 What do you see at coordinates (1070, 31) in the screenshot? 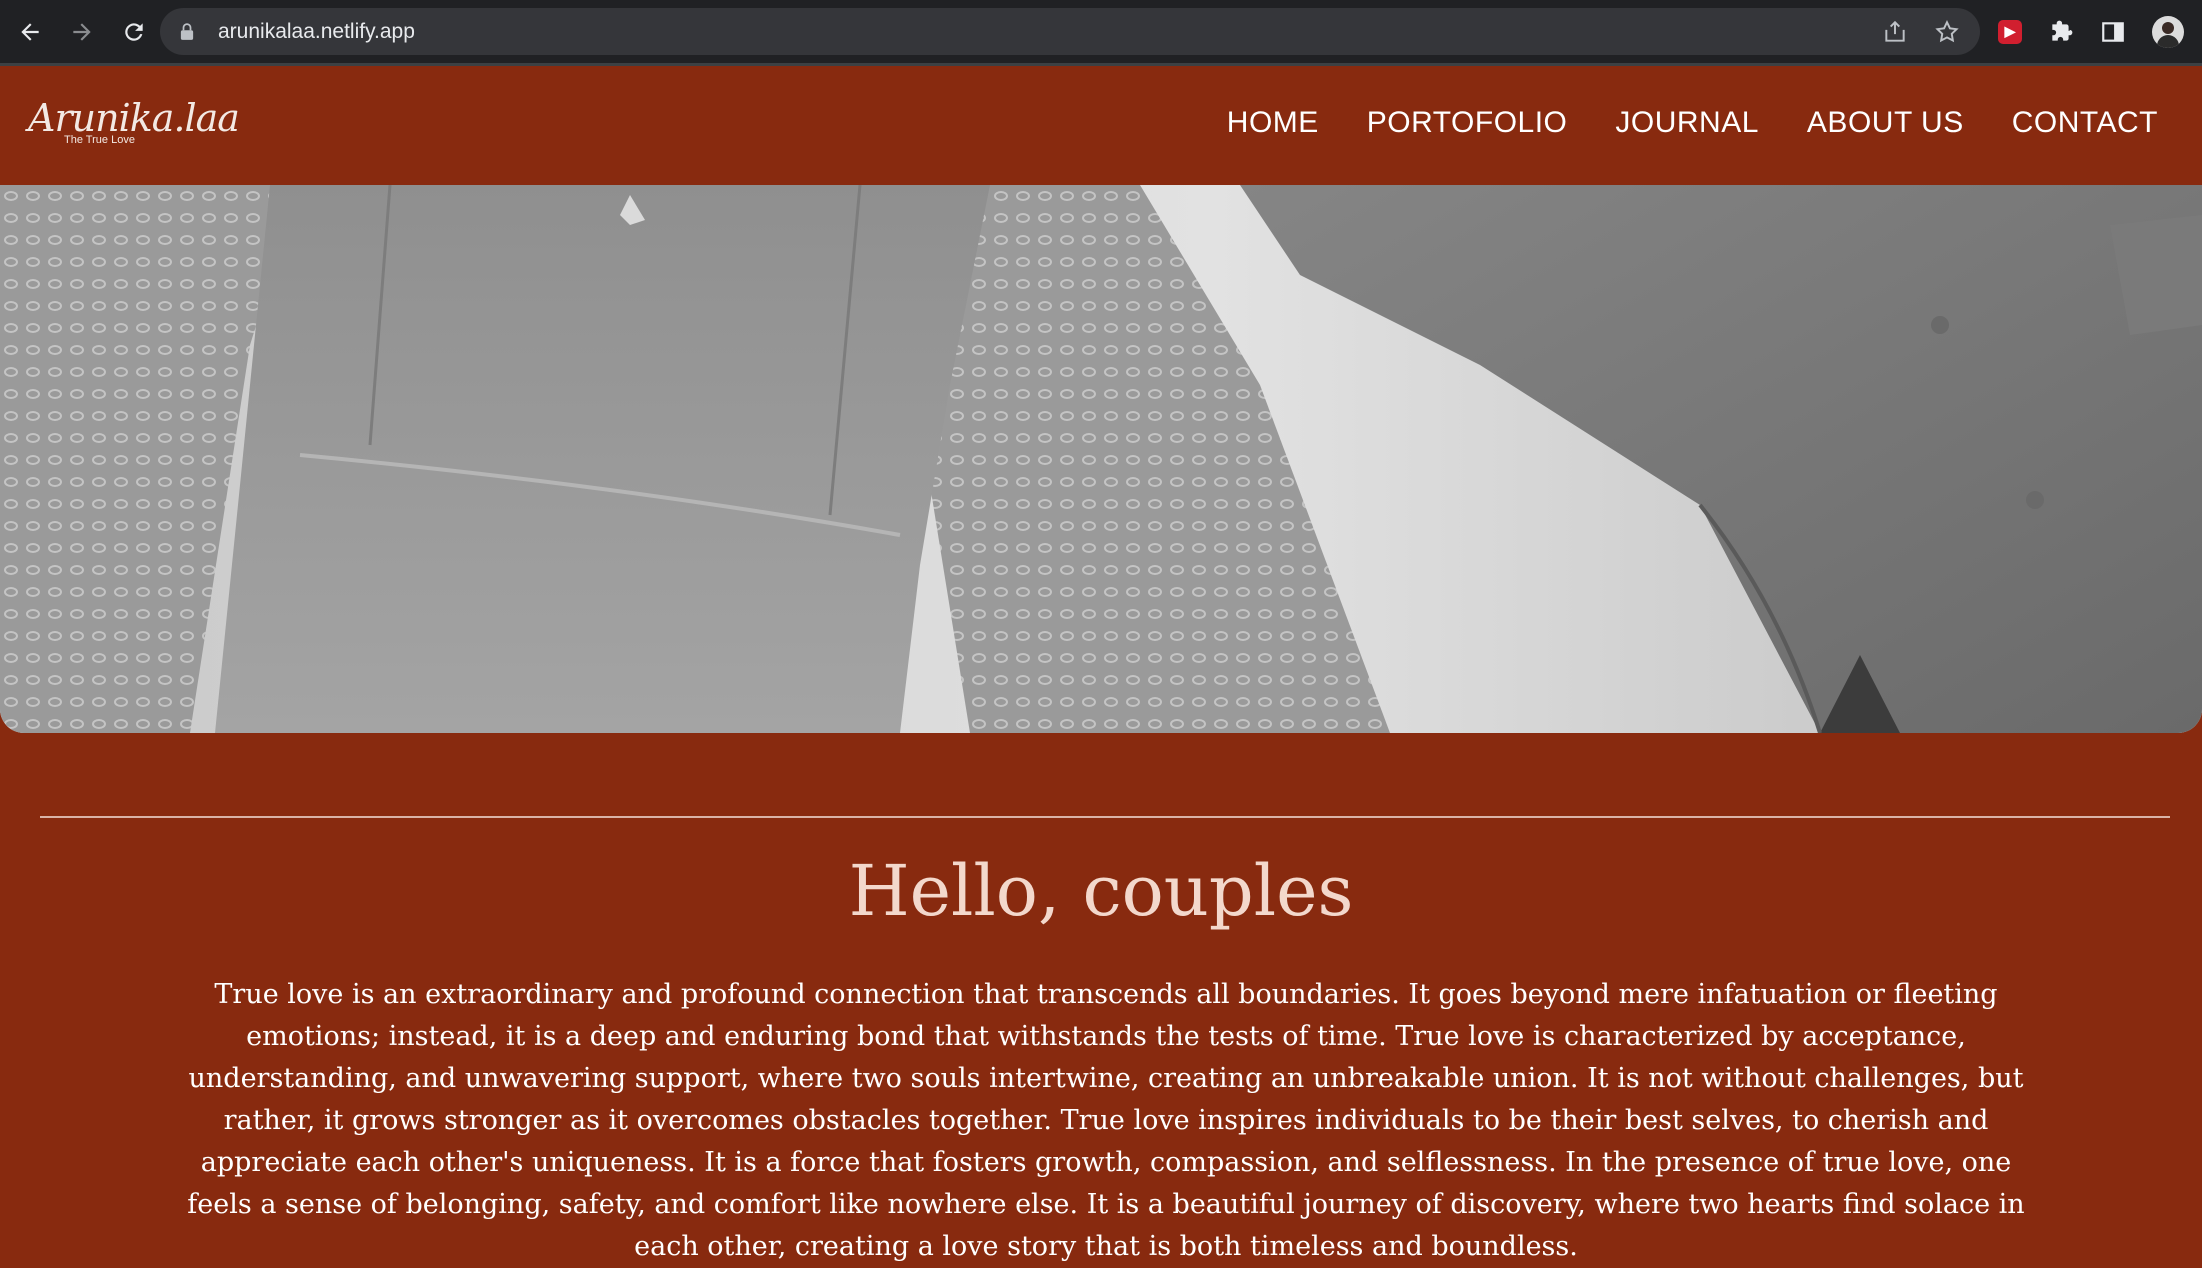
I see `address-bar: arunikalaa.netlify.app` at bounding box center [1070, 31].